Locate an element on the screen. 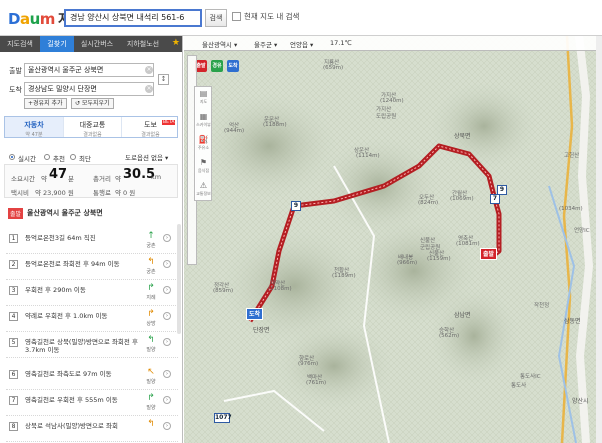 The width and height of the screenshot is (602, 443). tool-map: ▤ 지도 is located at coordinates (203, 101).